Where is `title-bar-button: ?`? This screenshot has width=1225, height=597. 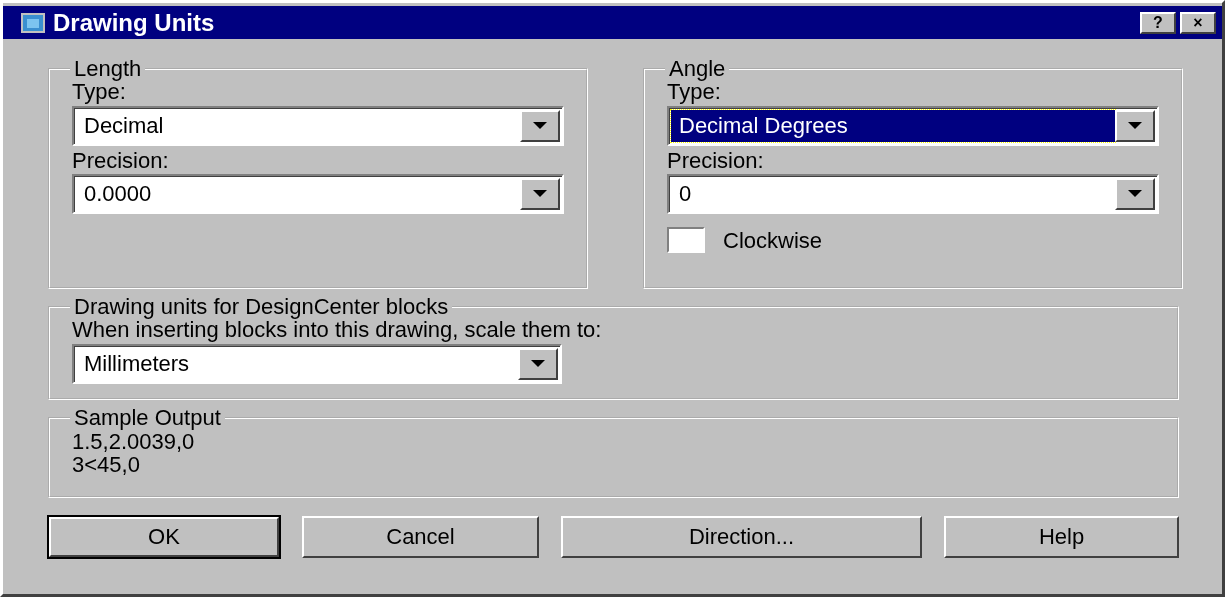 title-bar-button: ? is located at coordinates (1158, 22).